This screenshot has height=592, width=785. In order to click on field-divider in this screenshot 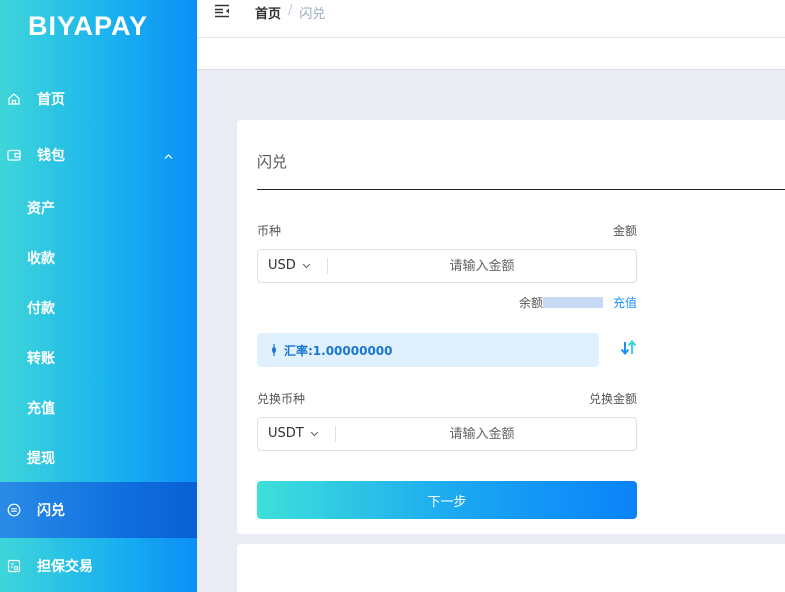, I will do `click(327, 266)`.